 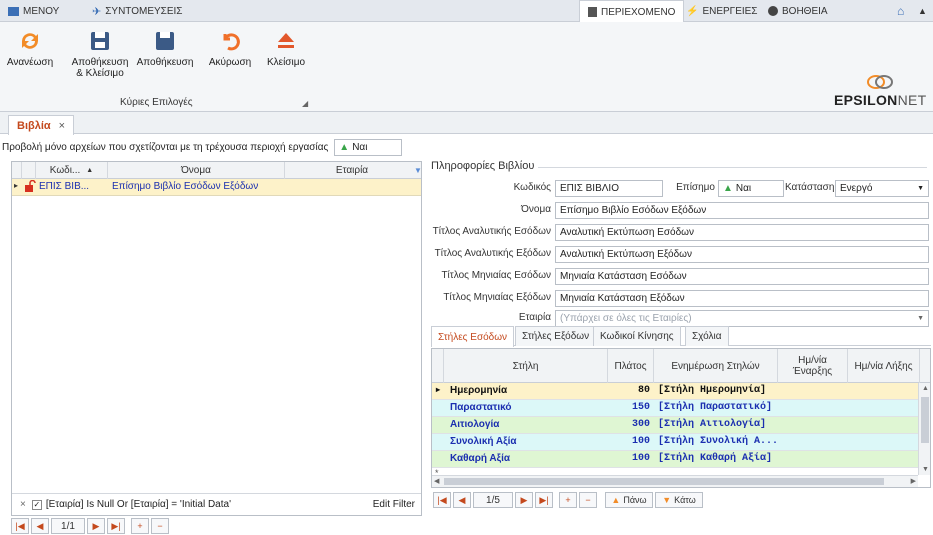 I want to click on group-expand-icon: ◢, so click(x=305, y=103).